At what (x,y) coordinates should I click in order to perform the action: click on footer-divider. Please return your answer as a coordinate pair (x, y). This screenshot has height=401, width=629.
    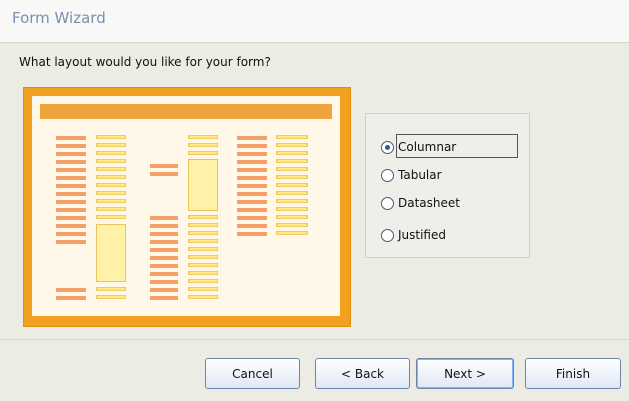
    Looking at the image, I should click on (314, 339).